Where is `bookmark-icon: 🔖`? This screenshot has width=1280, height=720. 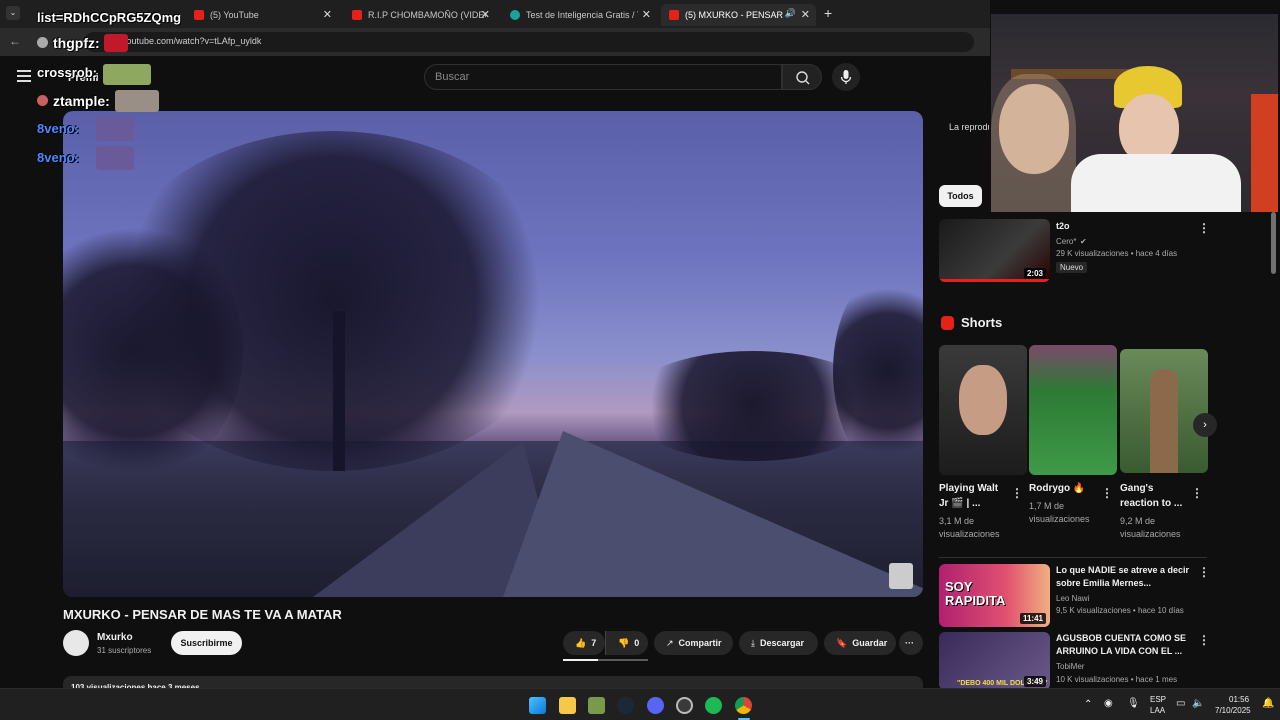
bookmark-icon: 🔖 is located at coordinates (842, 643).